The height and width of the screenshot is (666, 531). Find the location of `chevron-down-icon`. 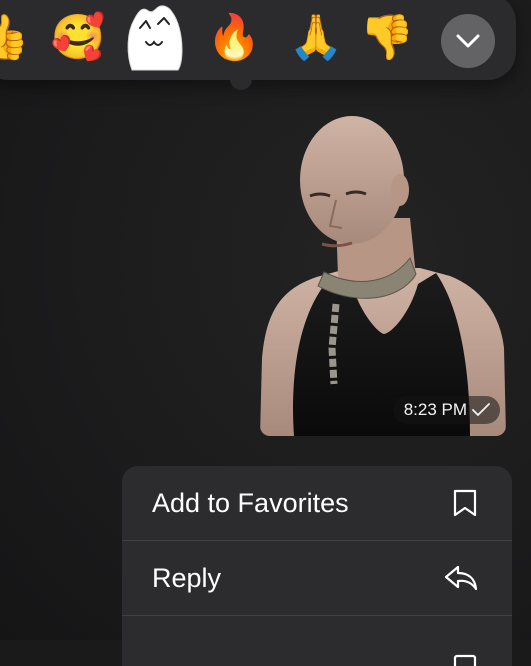

chevron-down-icon is located at coordinates (468, 41).